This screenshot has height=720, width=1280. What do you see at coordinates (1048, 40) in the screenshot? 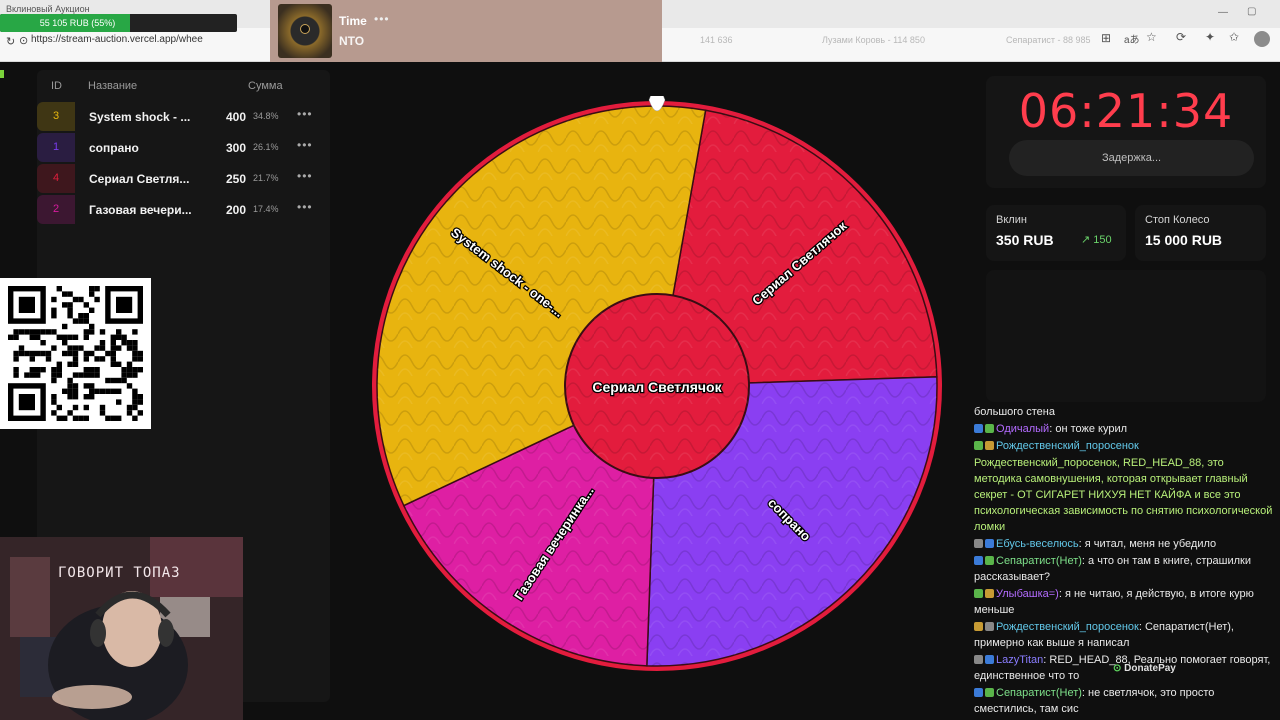
I see `ghost-text-3: Сепаратист - 88 985` at bounding box center [1048, 40].